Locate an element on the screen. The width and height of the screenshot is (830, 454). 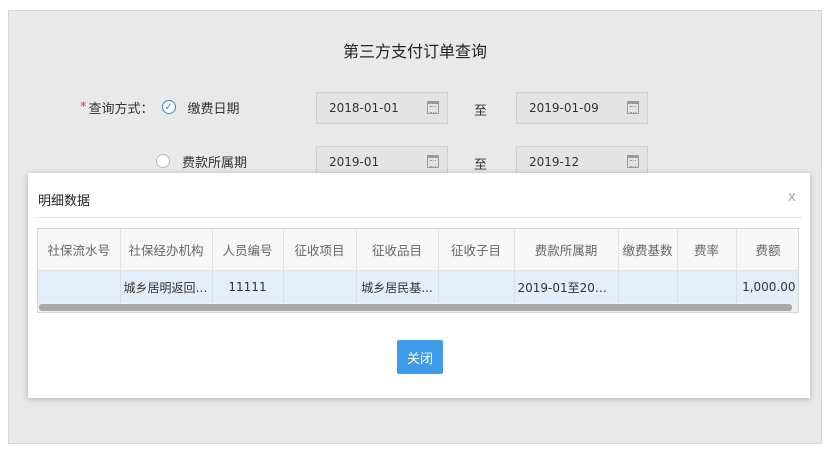
start-date-input: 2018-01-01 is located at coordinates (382, 108).